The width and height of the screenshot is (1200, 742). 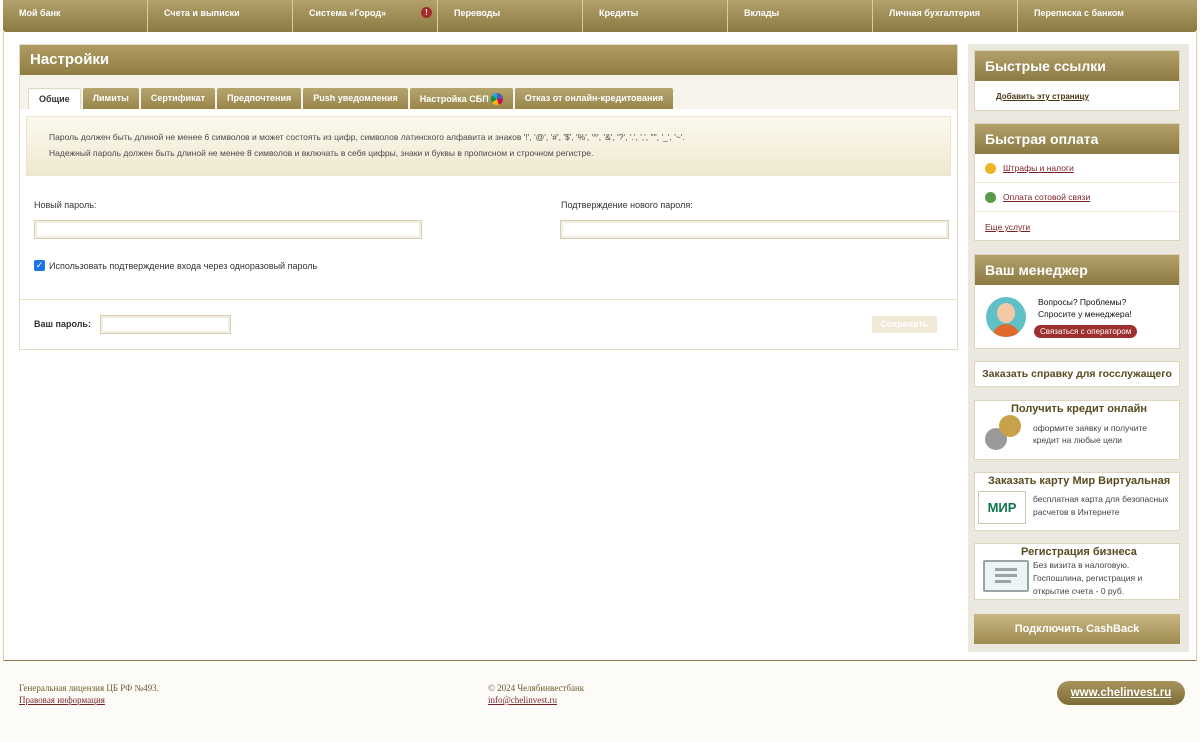 I want to click on mir-line: расчетов в Интернете, so click(x=1076, y=512).